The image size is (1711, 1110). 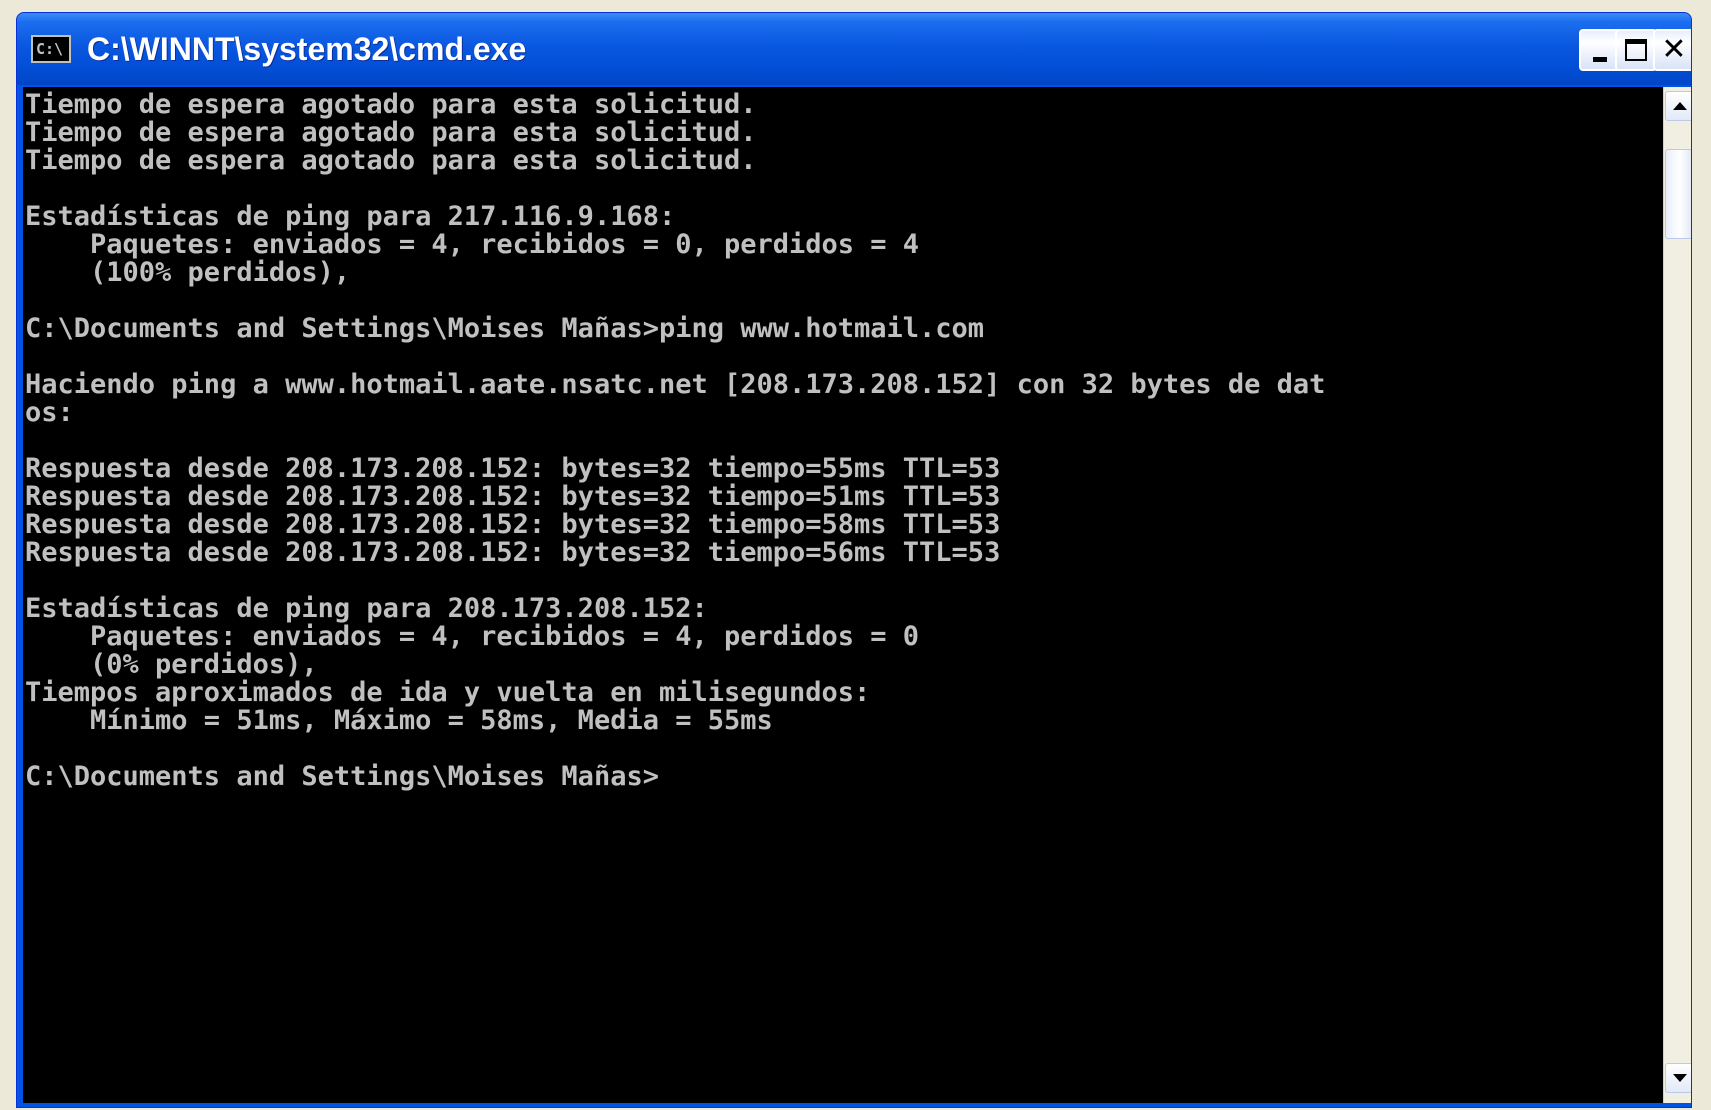 What do you see at coordinates (1678, 194) in the screenshot?
I see `scrollbar-thumb` at bounding box center [1678, 194].